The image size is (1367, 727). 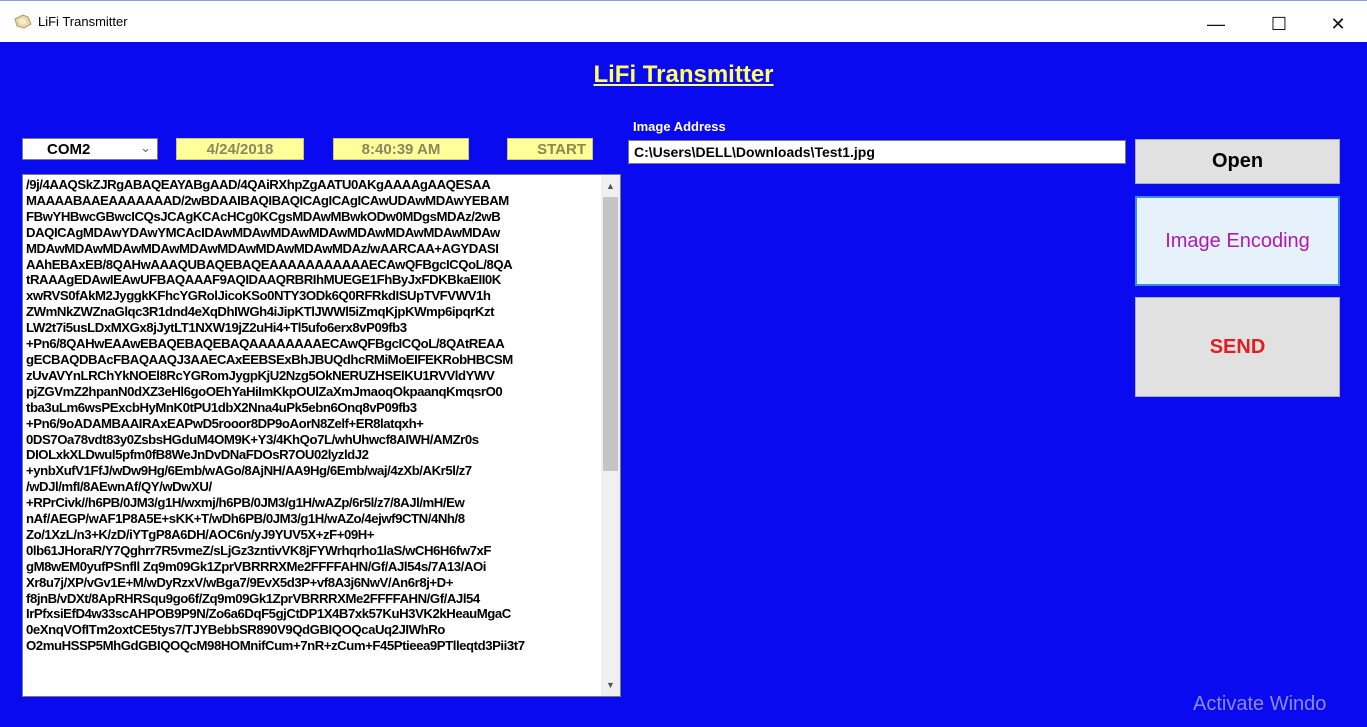 I want to click on activate-windows-watermark: Activate Windo, so click(x=1260, y=704).